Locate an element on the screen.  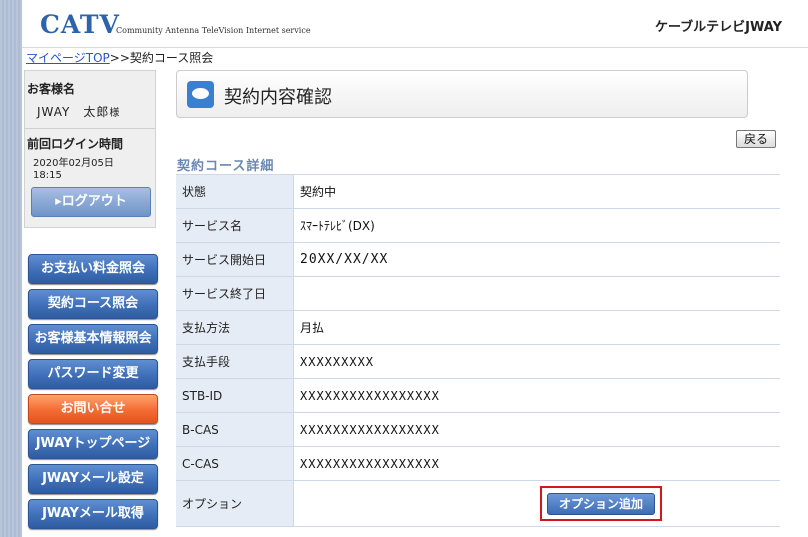
row-value: 契約中 is located at coordinates (318, 192).